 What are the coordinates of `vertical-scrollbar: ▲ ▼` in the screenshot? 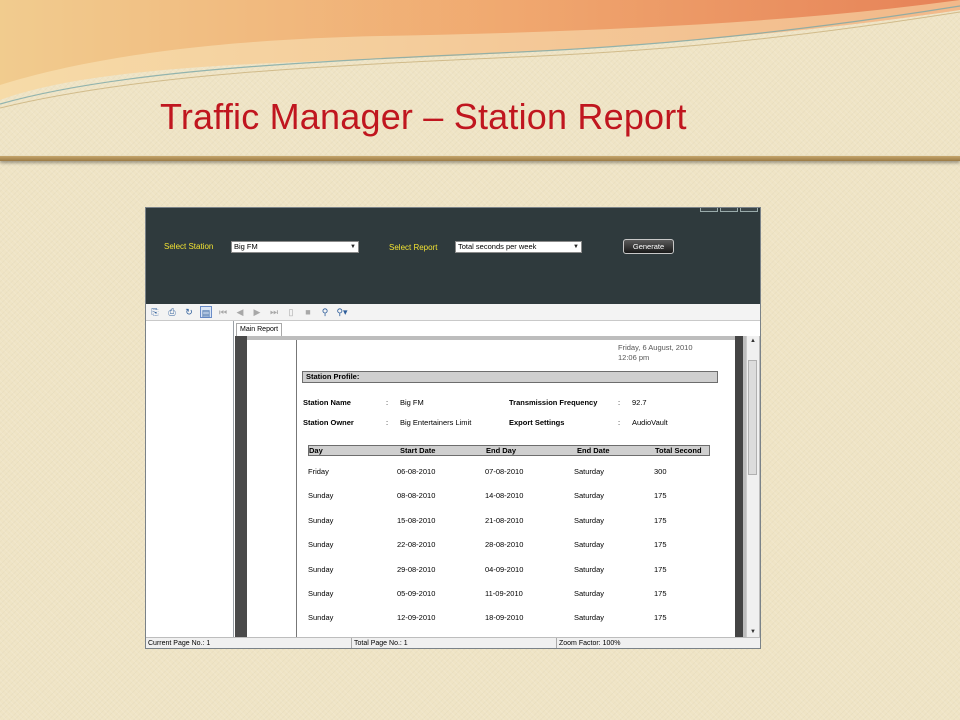 It's located at (752, 486).